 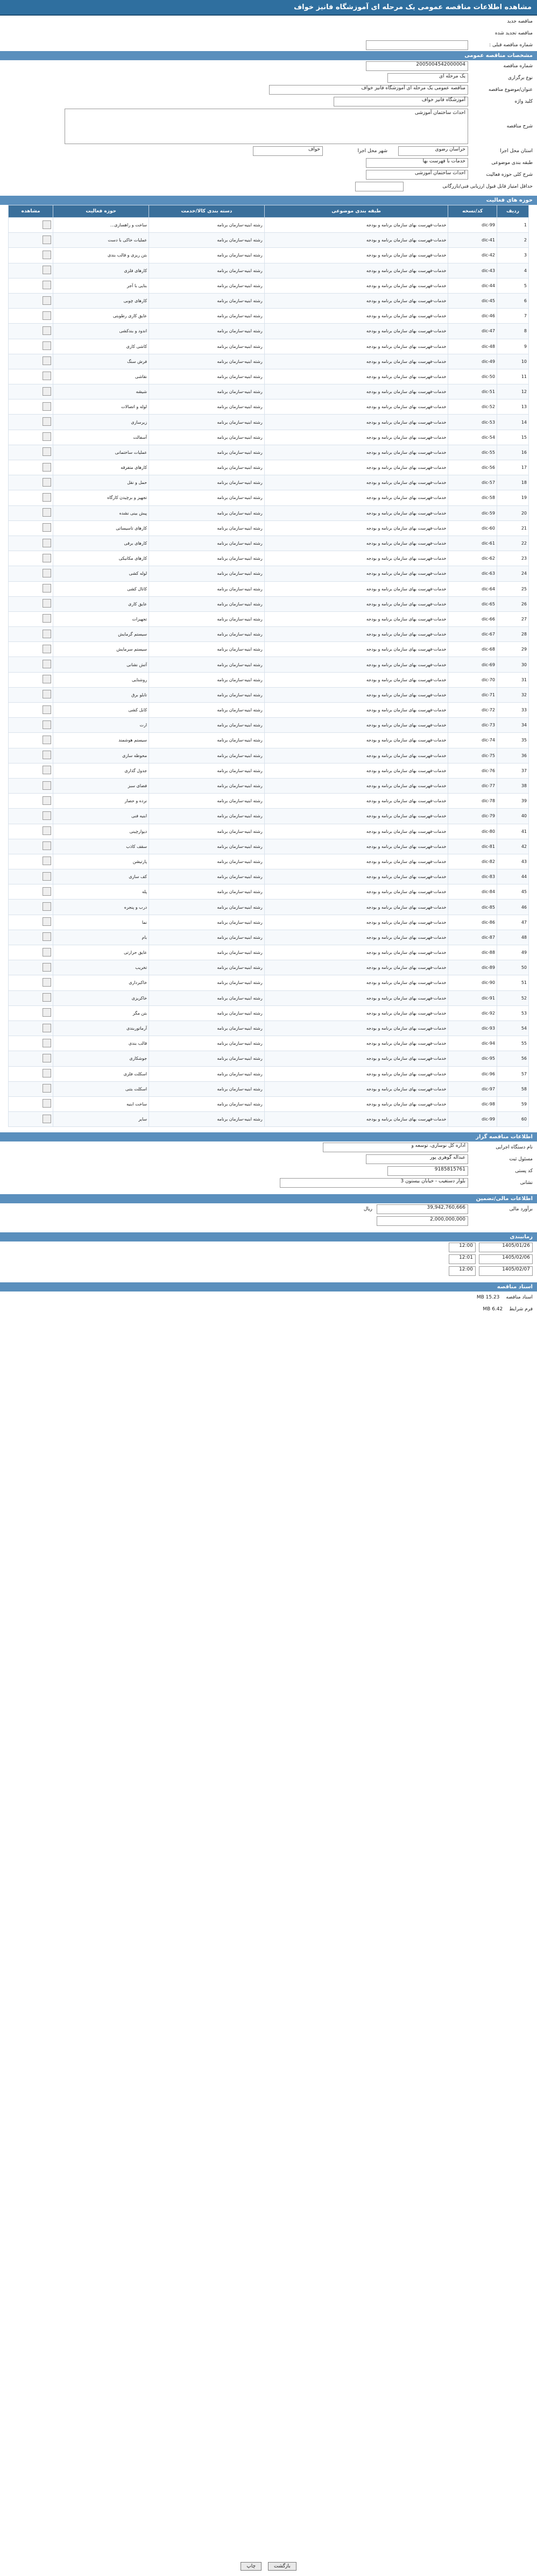 I want to click on table-cell: 20, so click(x=512, y=513).